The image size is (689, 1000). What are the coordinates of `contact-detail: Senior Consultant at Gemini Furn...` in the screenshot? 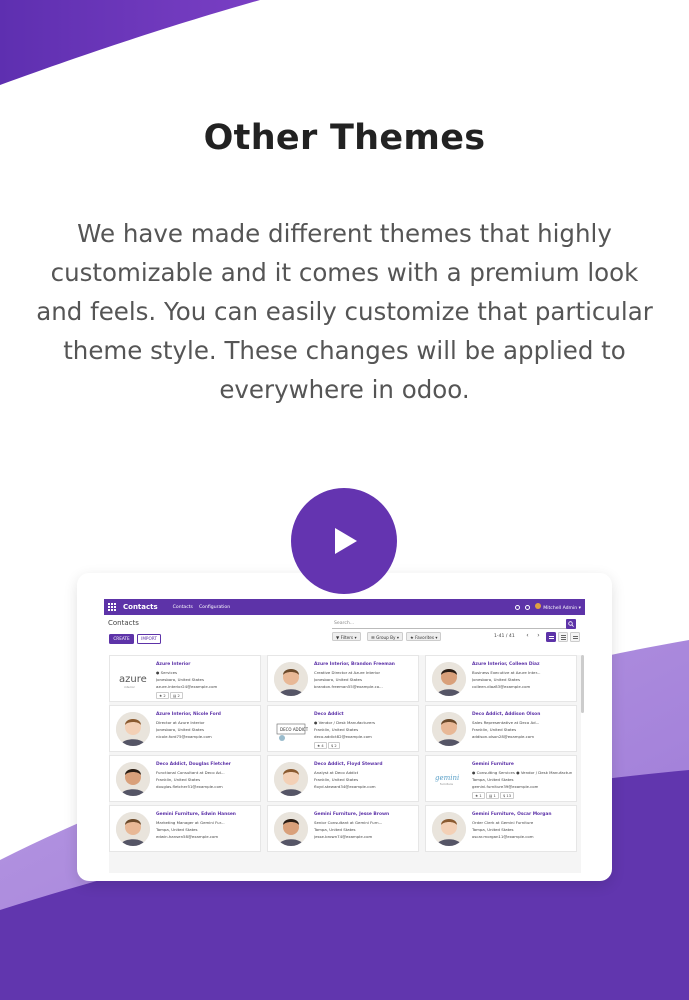 It's located at (348, 822).